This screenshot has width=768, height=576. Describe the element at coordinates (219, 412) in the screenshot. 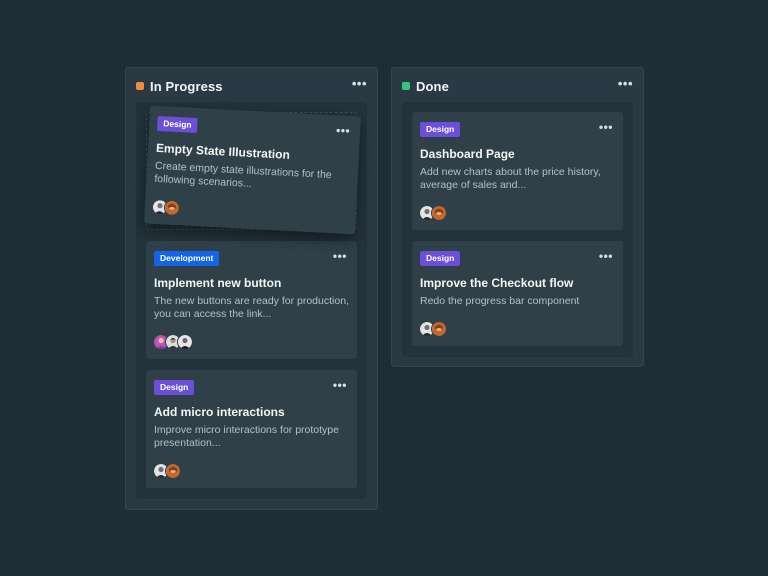

I see `card-title: Add micro interactions` at that location.